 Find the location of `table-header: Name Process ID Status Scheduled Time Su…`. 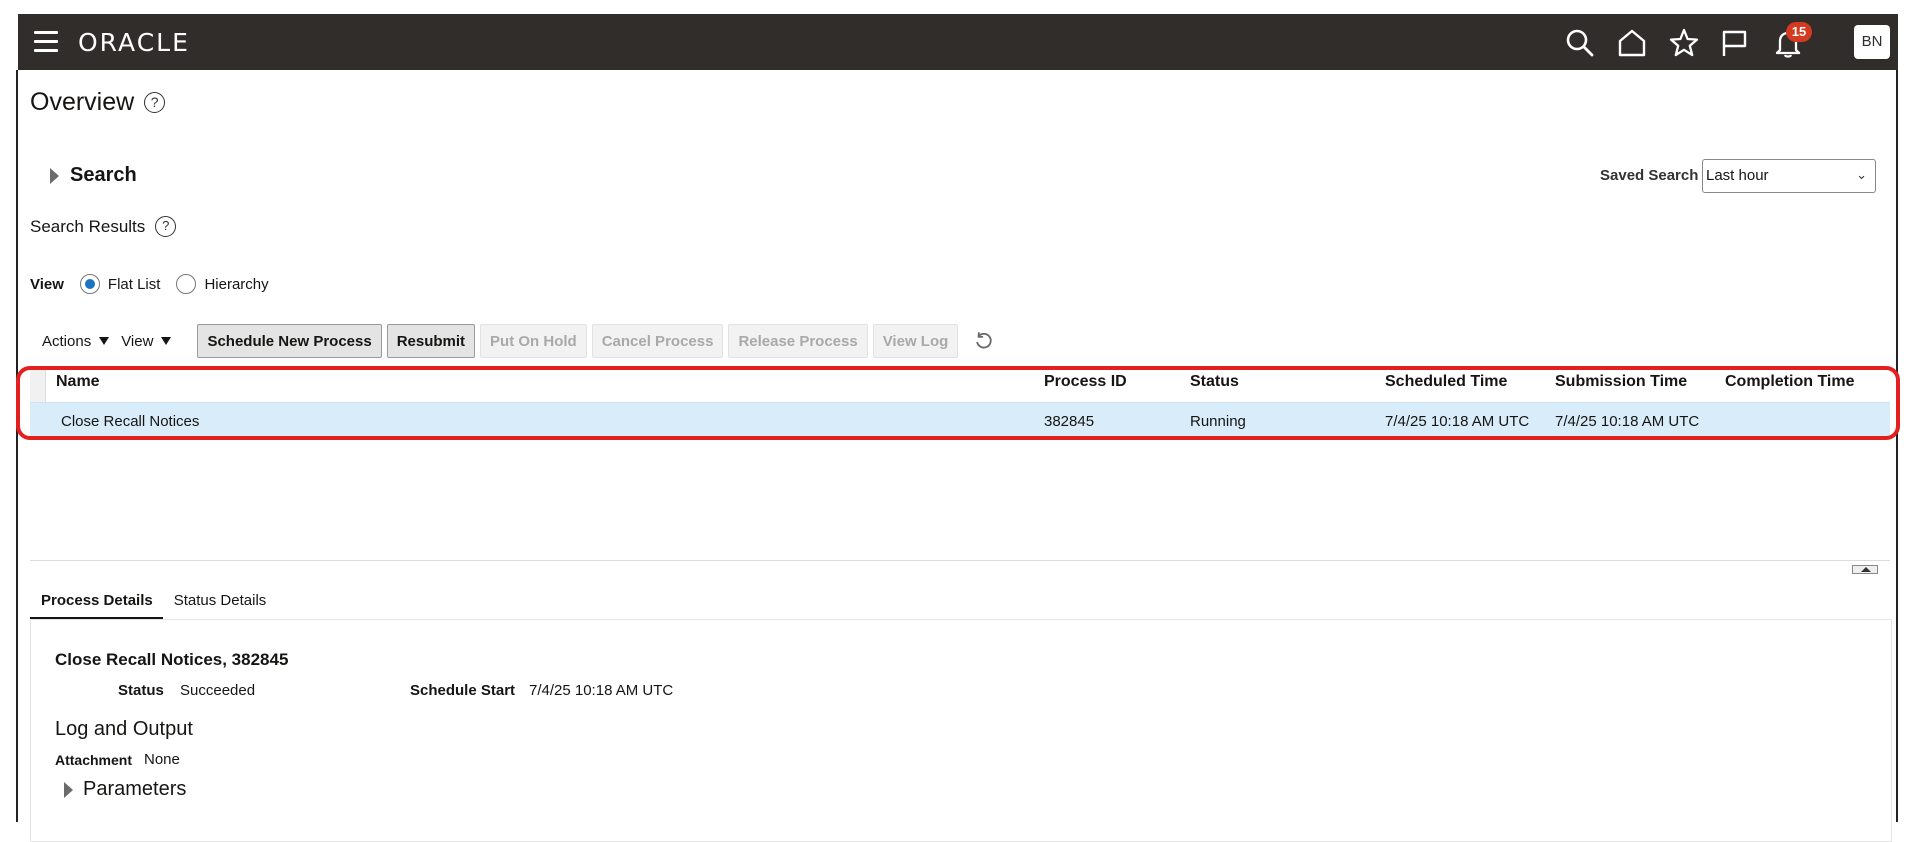

table-header: Name Process ID Status Scheduled Time Su… is located at coordinates (961, 384).